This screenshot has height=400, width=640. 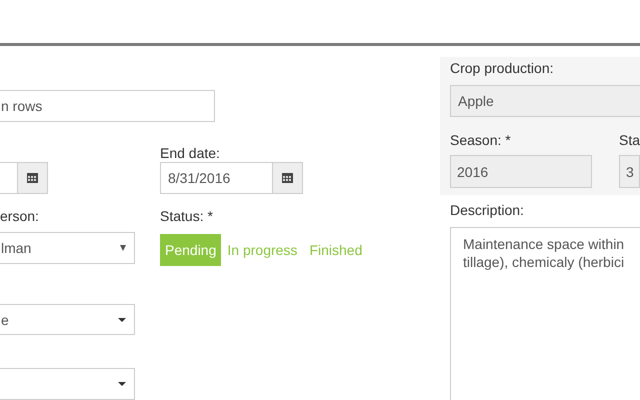 What do you see at coordinates (67, 248) in the screenshot?
I see `person-select: lman` at bounding box center [67, 248].